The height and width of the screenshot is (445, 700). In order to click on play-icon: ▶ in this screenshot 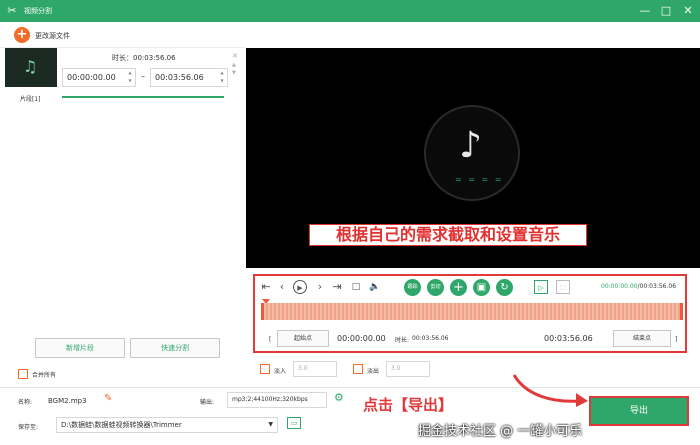, I will do `click(300, 287)`.